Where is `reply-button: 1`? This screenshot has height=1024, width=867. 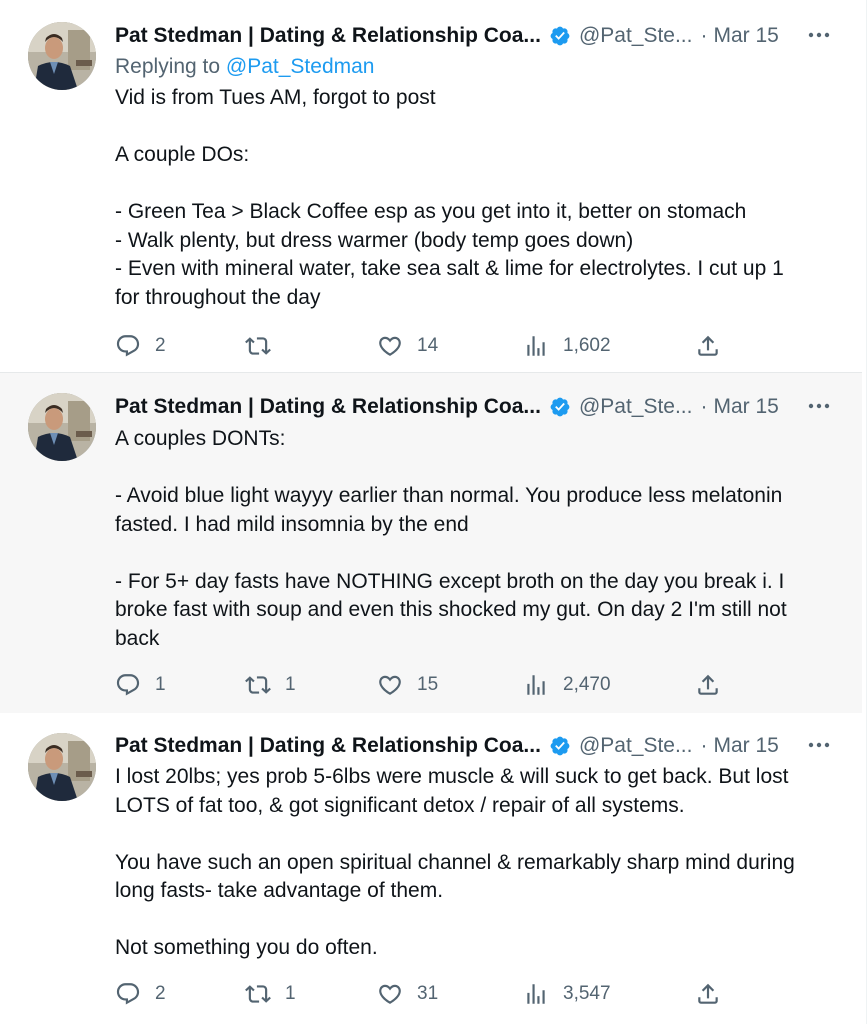
reply-button: 1 is located at coordinates (140, 685).